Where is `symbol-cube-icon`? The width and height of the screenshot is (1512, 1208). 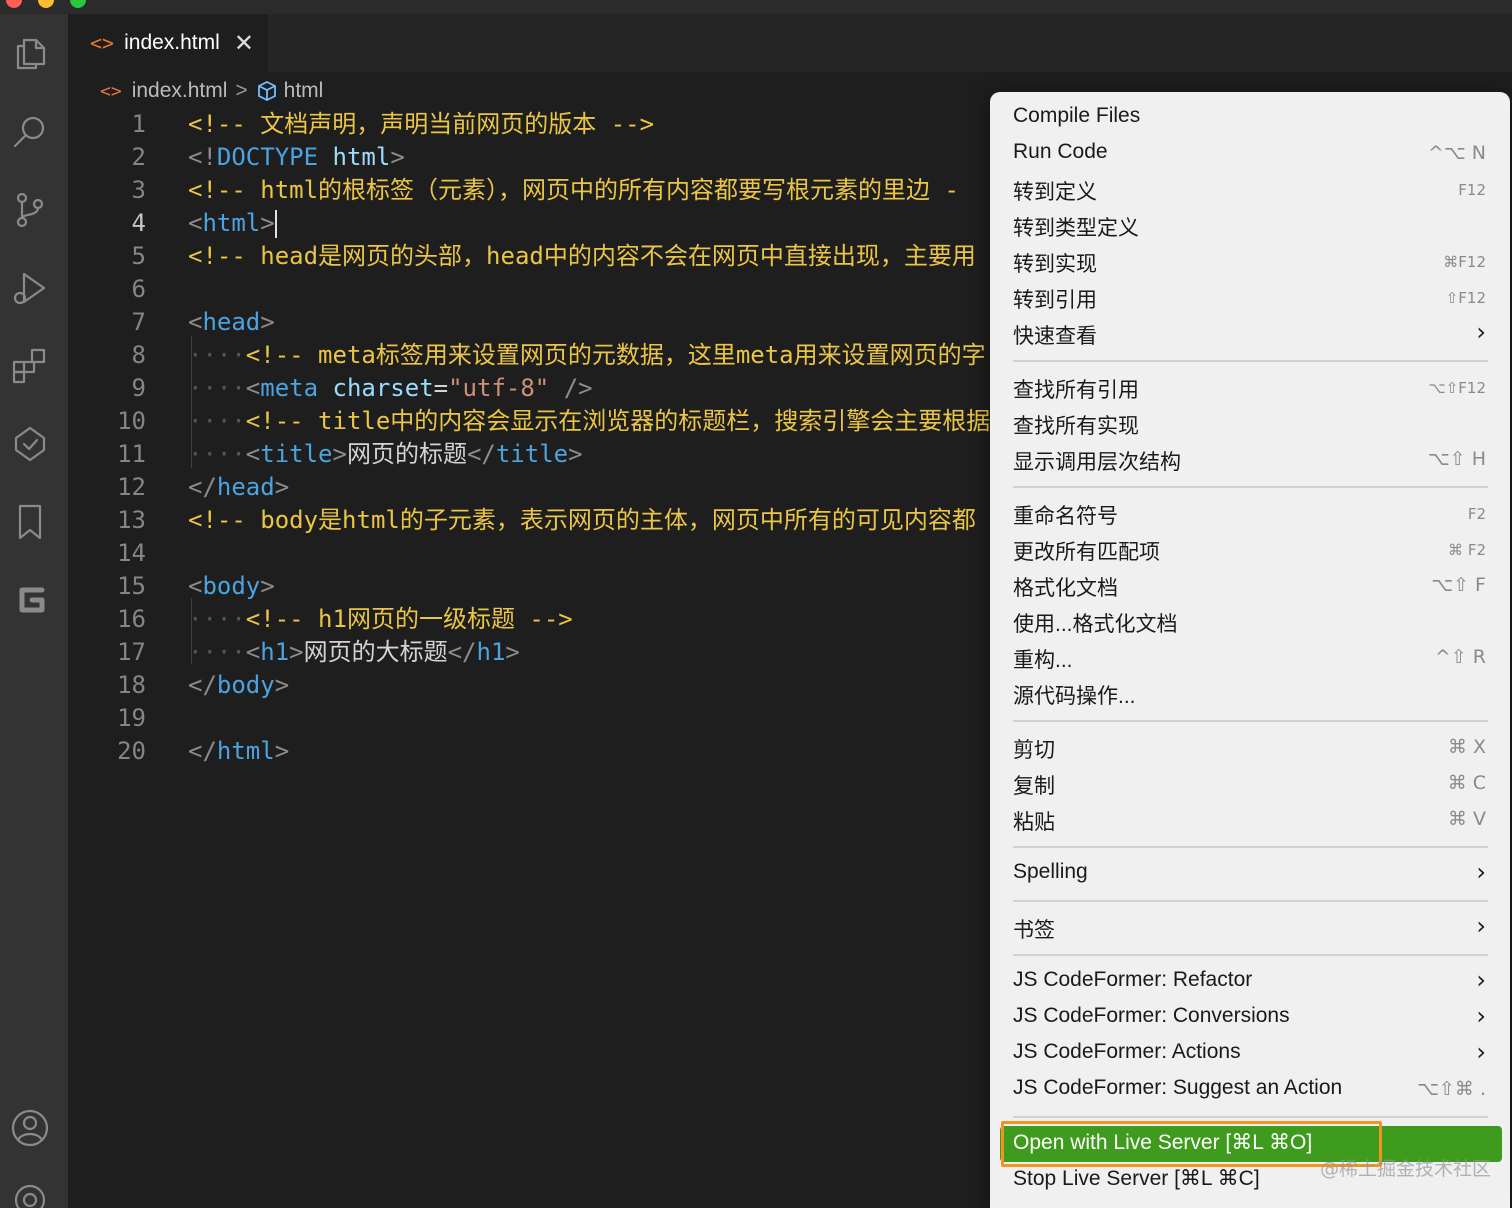 symbol-cube-icon is located at coordinates (266, 91).